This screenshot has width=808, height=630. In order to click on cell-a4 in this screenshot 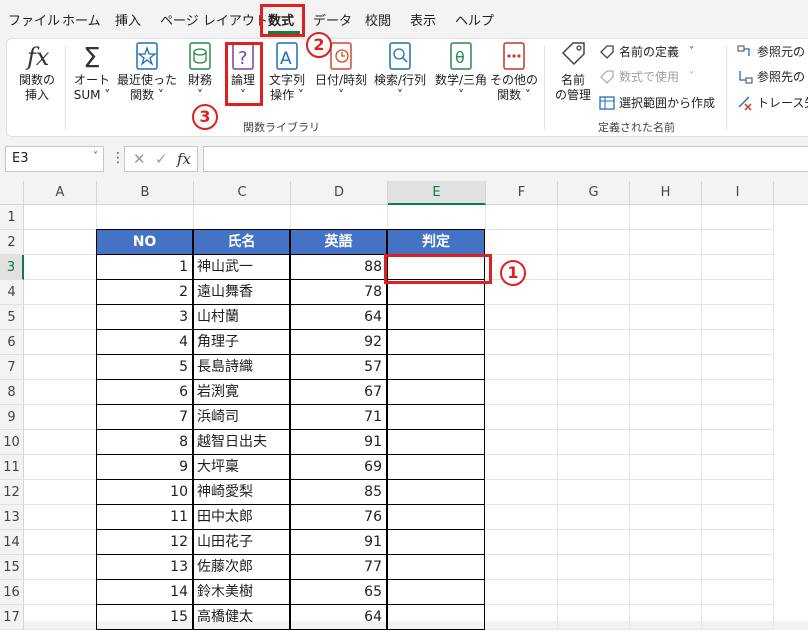, I will do `click(60, 292)`.